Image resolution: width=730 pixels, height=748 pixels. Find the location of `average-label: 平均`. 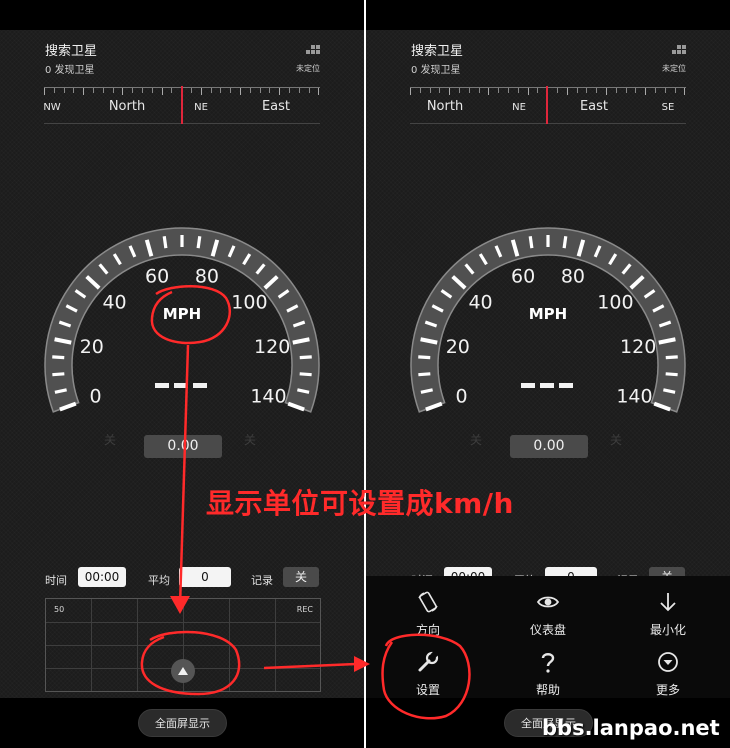

average-label: 平均 is located at coordinates (159, 580).